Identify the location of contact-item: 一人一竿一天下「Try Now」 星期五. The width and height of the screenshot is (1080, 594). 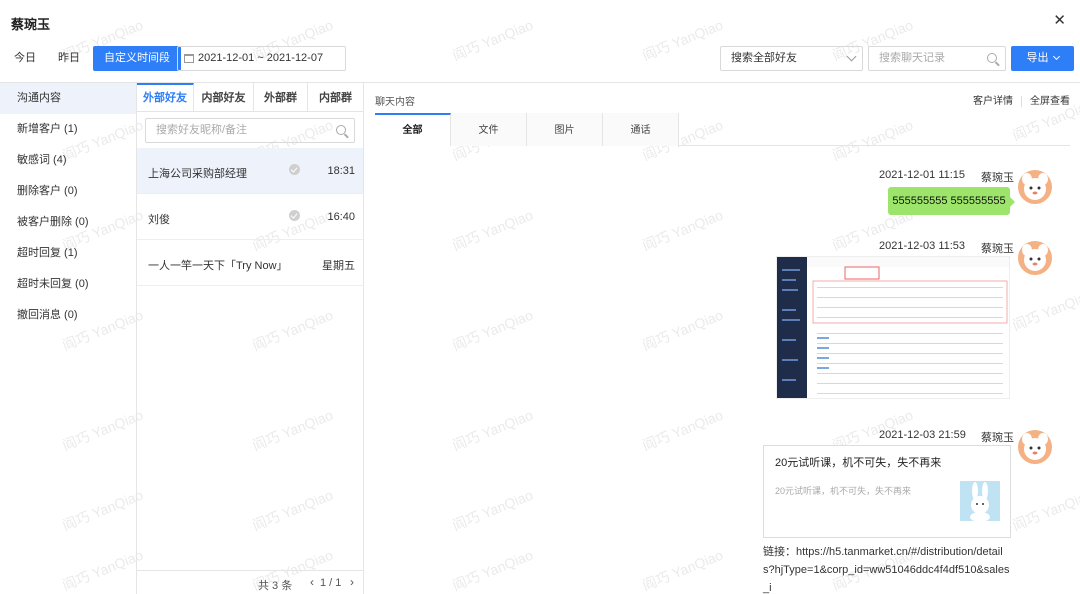
(250, 263).